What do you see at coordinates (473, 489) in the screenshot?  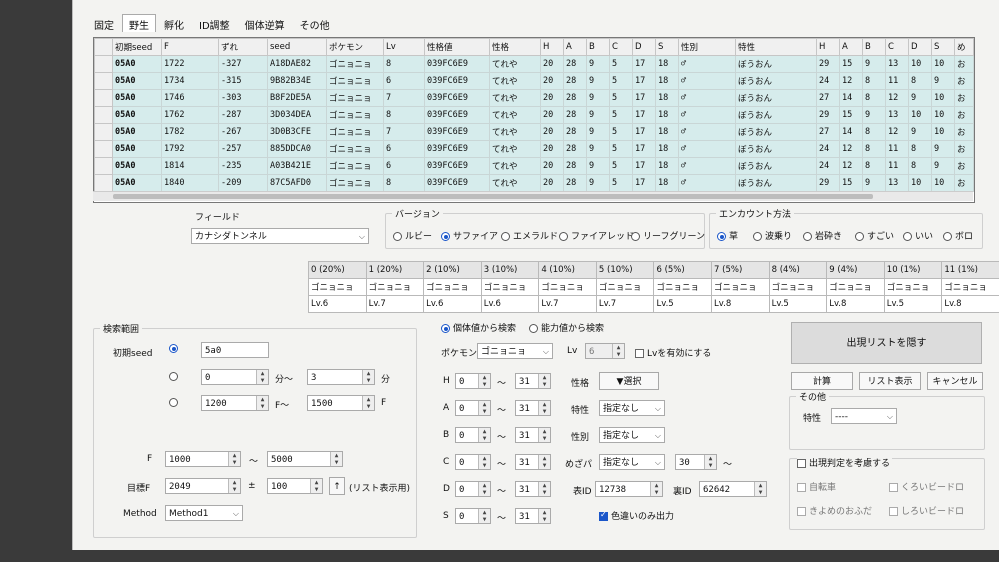 I see `stat-min-input-4: 0 ▲ ▼` at bounding box center [473, 489].